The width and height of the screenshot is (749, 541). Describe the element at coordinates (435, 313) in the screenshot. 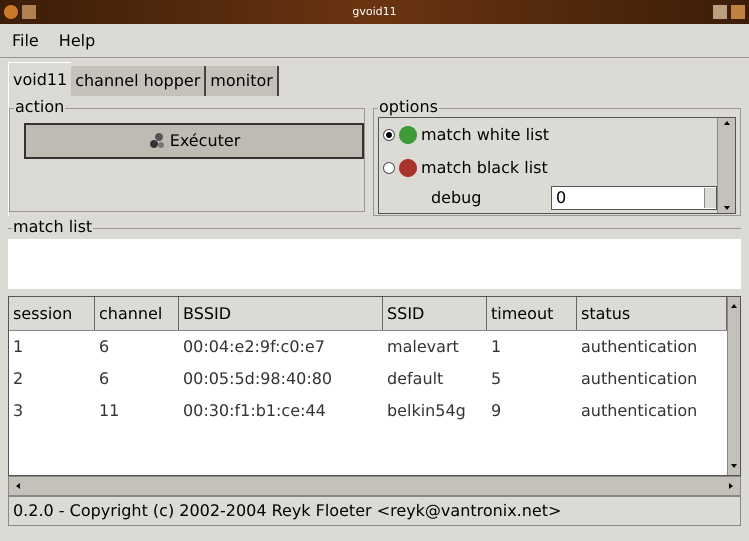

I see `column-header: SSID` at that location.